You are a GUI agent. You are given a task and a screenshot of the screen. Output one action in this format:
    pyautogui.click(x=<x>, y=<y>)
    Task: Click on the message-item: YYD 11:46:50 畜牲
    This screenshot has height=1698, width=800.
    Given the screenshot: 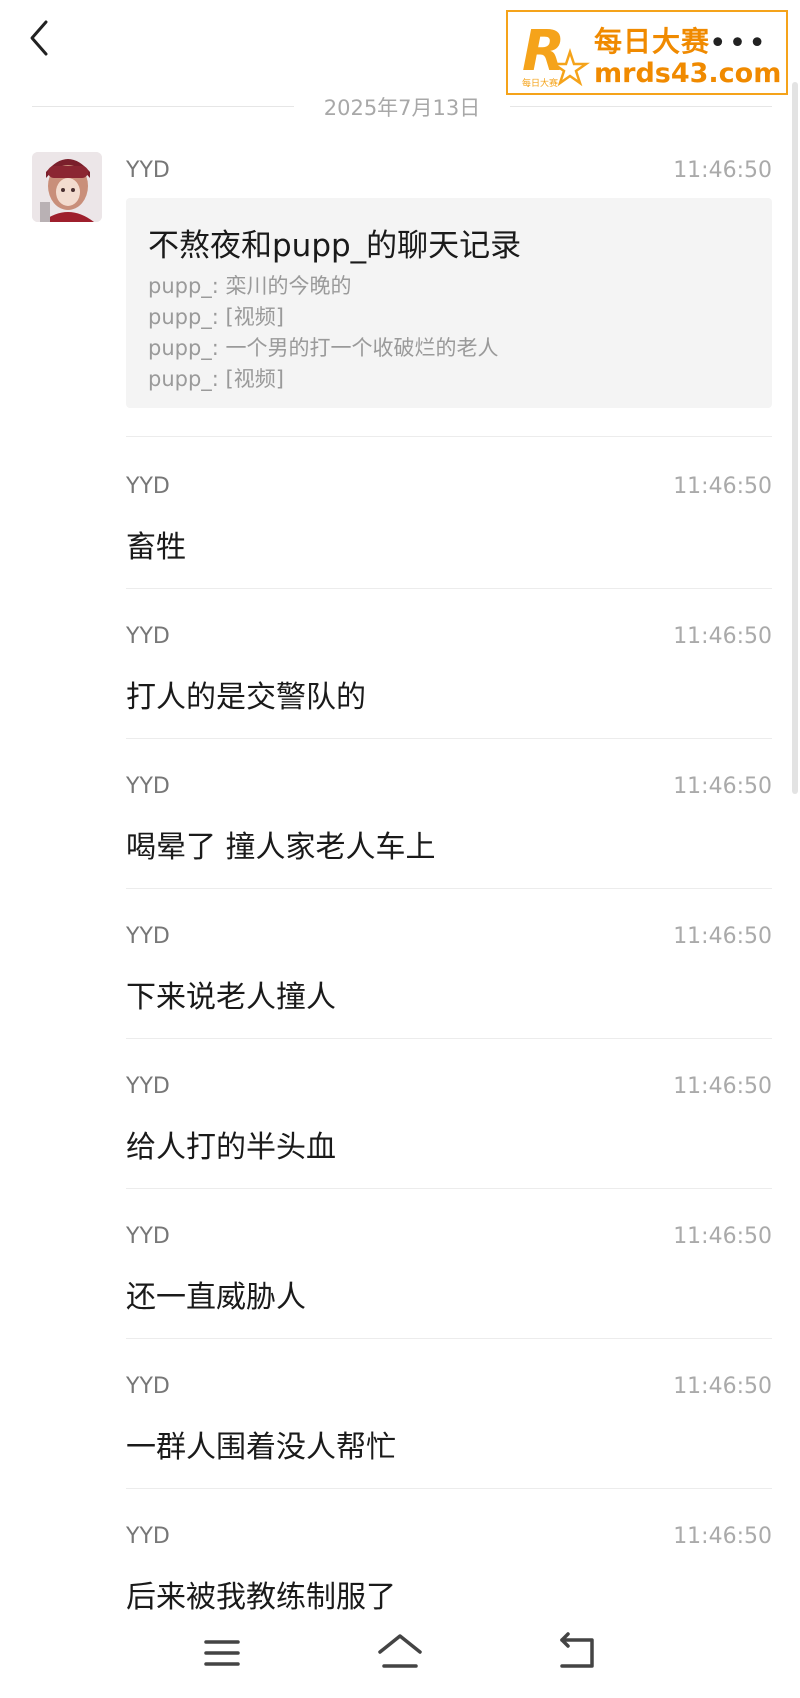 What is the action you would take?
    pyautogui.click(x=449, y=534)
    